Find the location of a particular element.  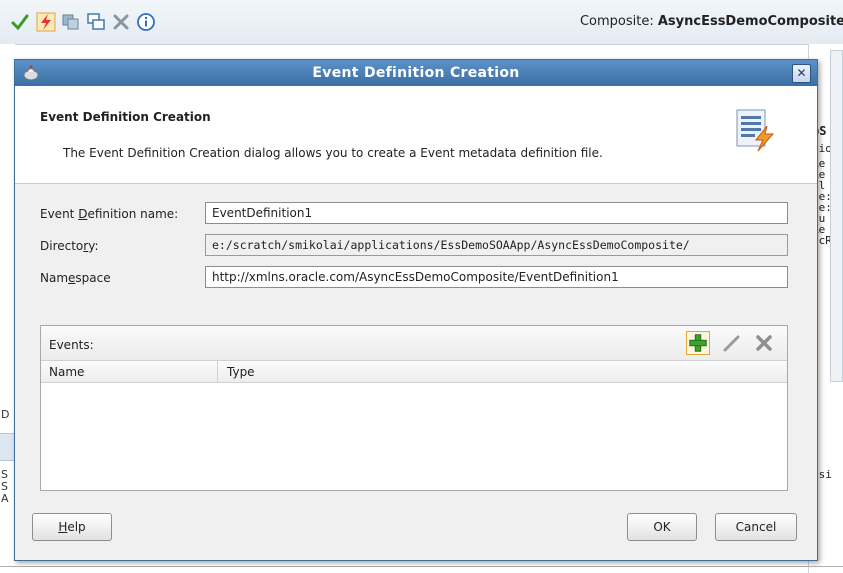

label-text: Directo is located at coordinates (62, 246).